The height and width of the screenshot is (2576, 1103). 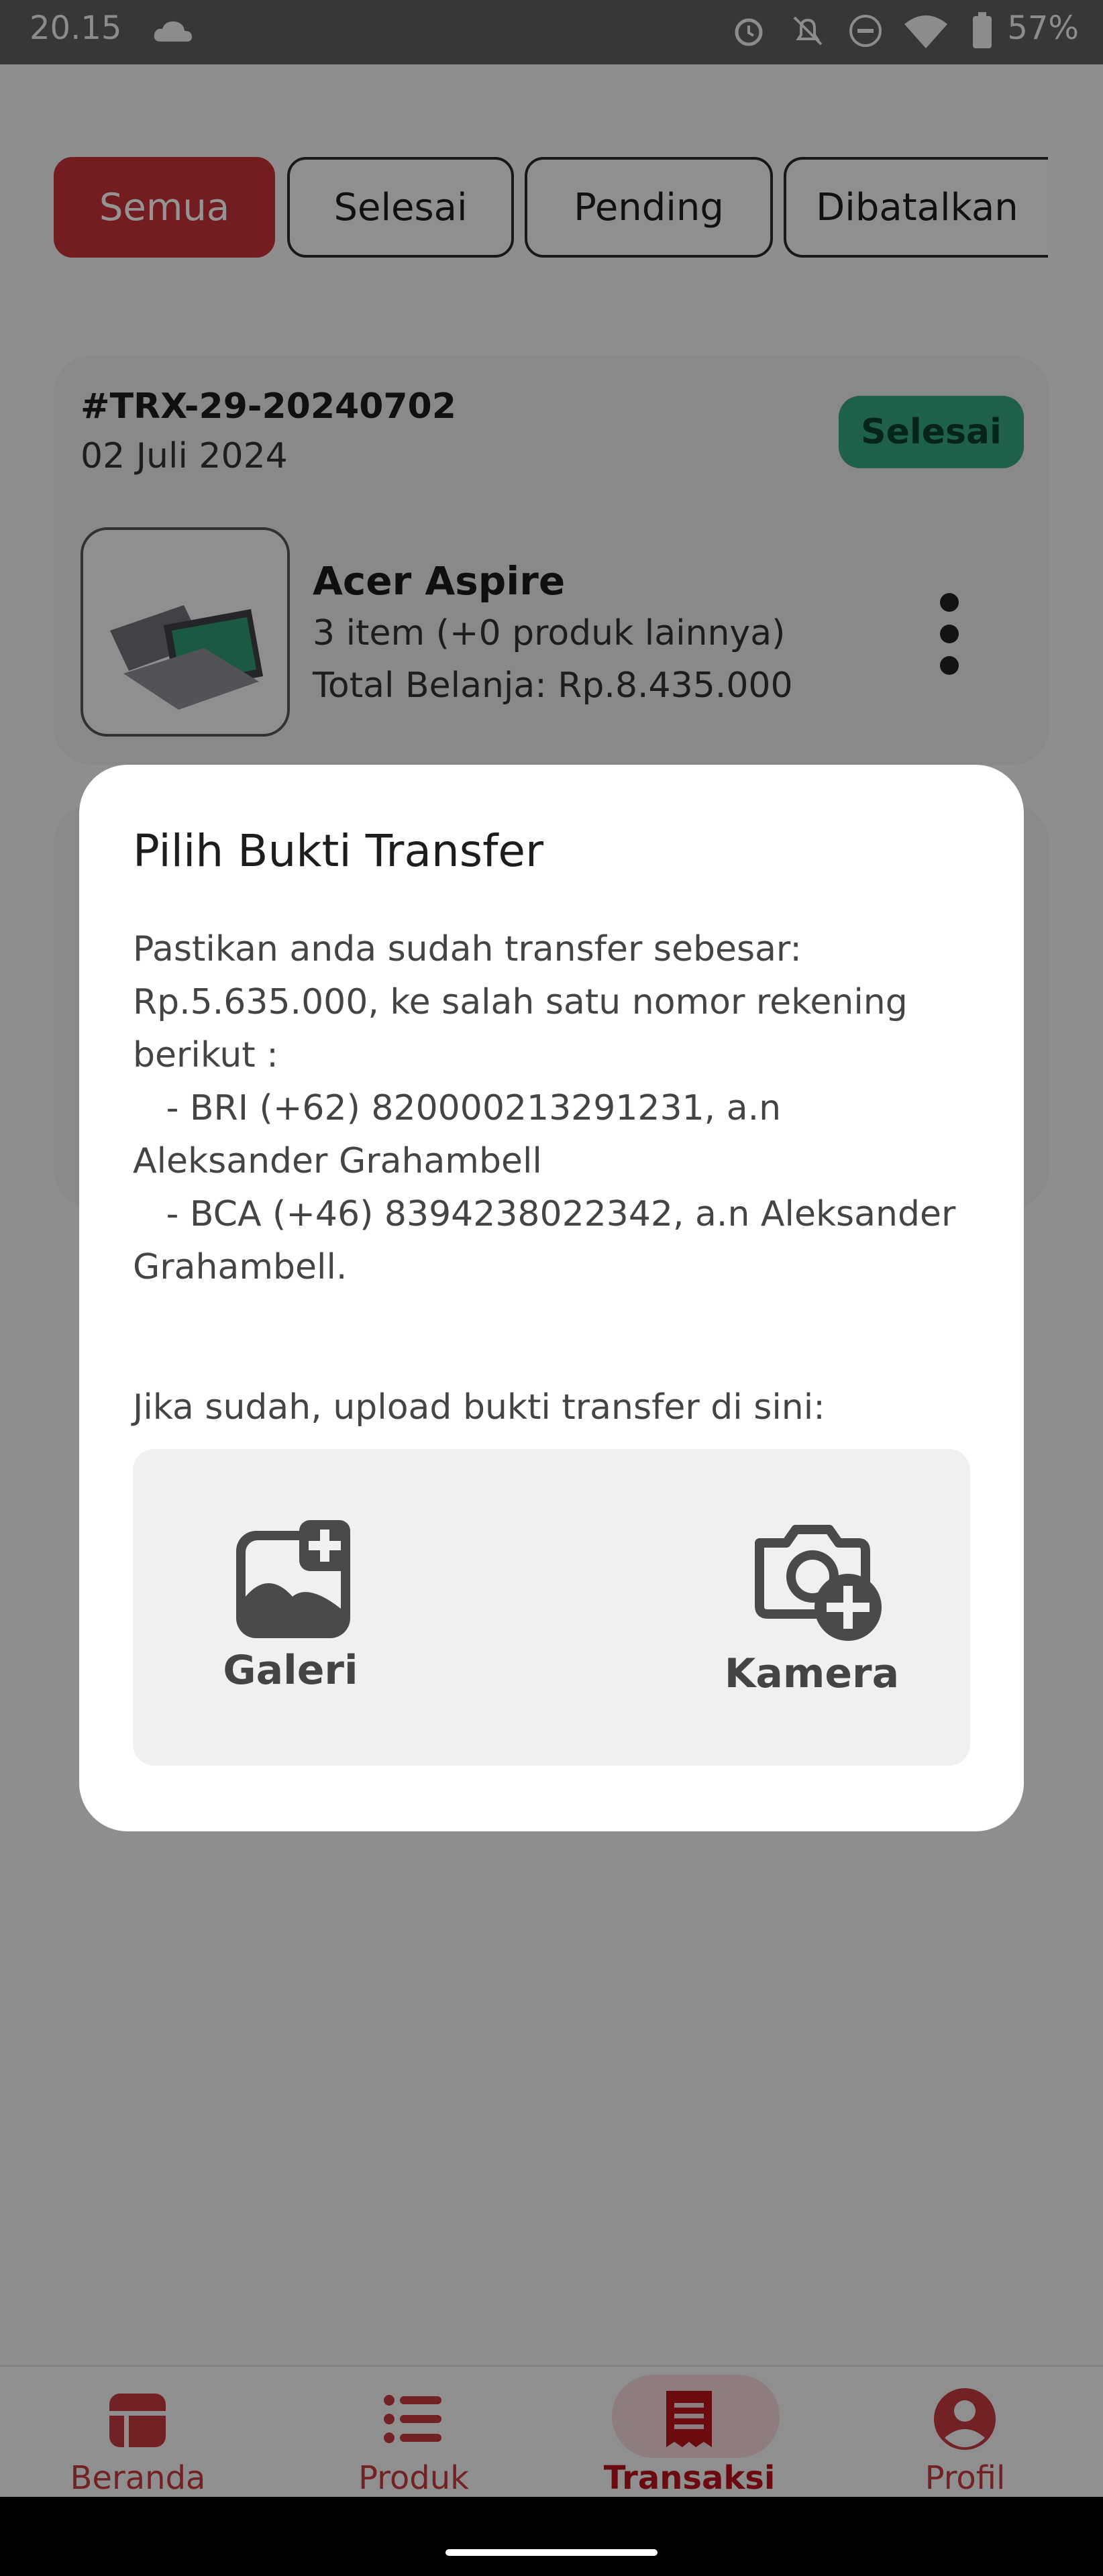 I want to click on add-photo-gallery-icon, so click(x=293, y=1579).